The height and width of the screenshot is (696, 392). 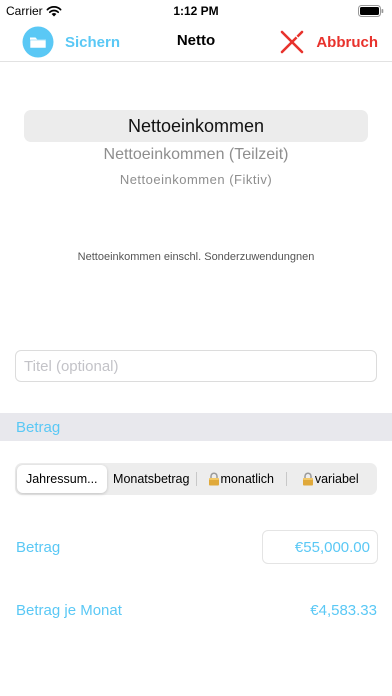 I want to click on betrag-je-monat-label: Betrag je Monat, so click(x=69, y=610).